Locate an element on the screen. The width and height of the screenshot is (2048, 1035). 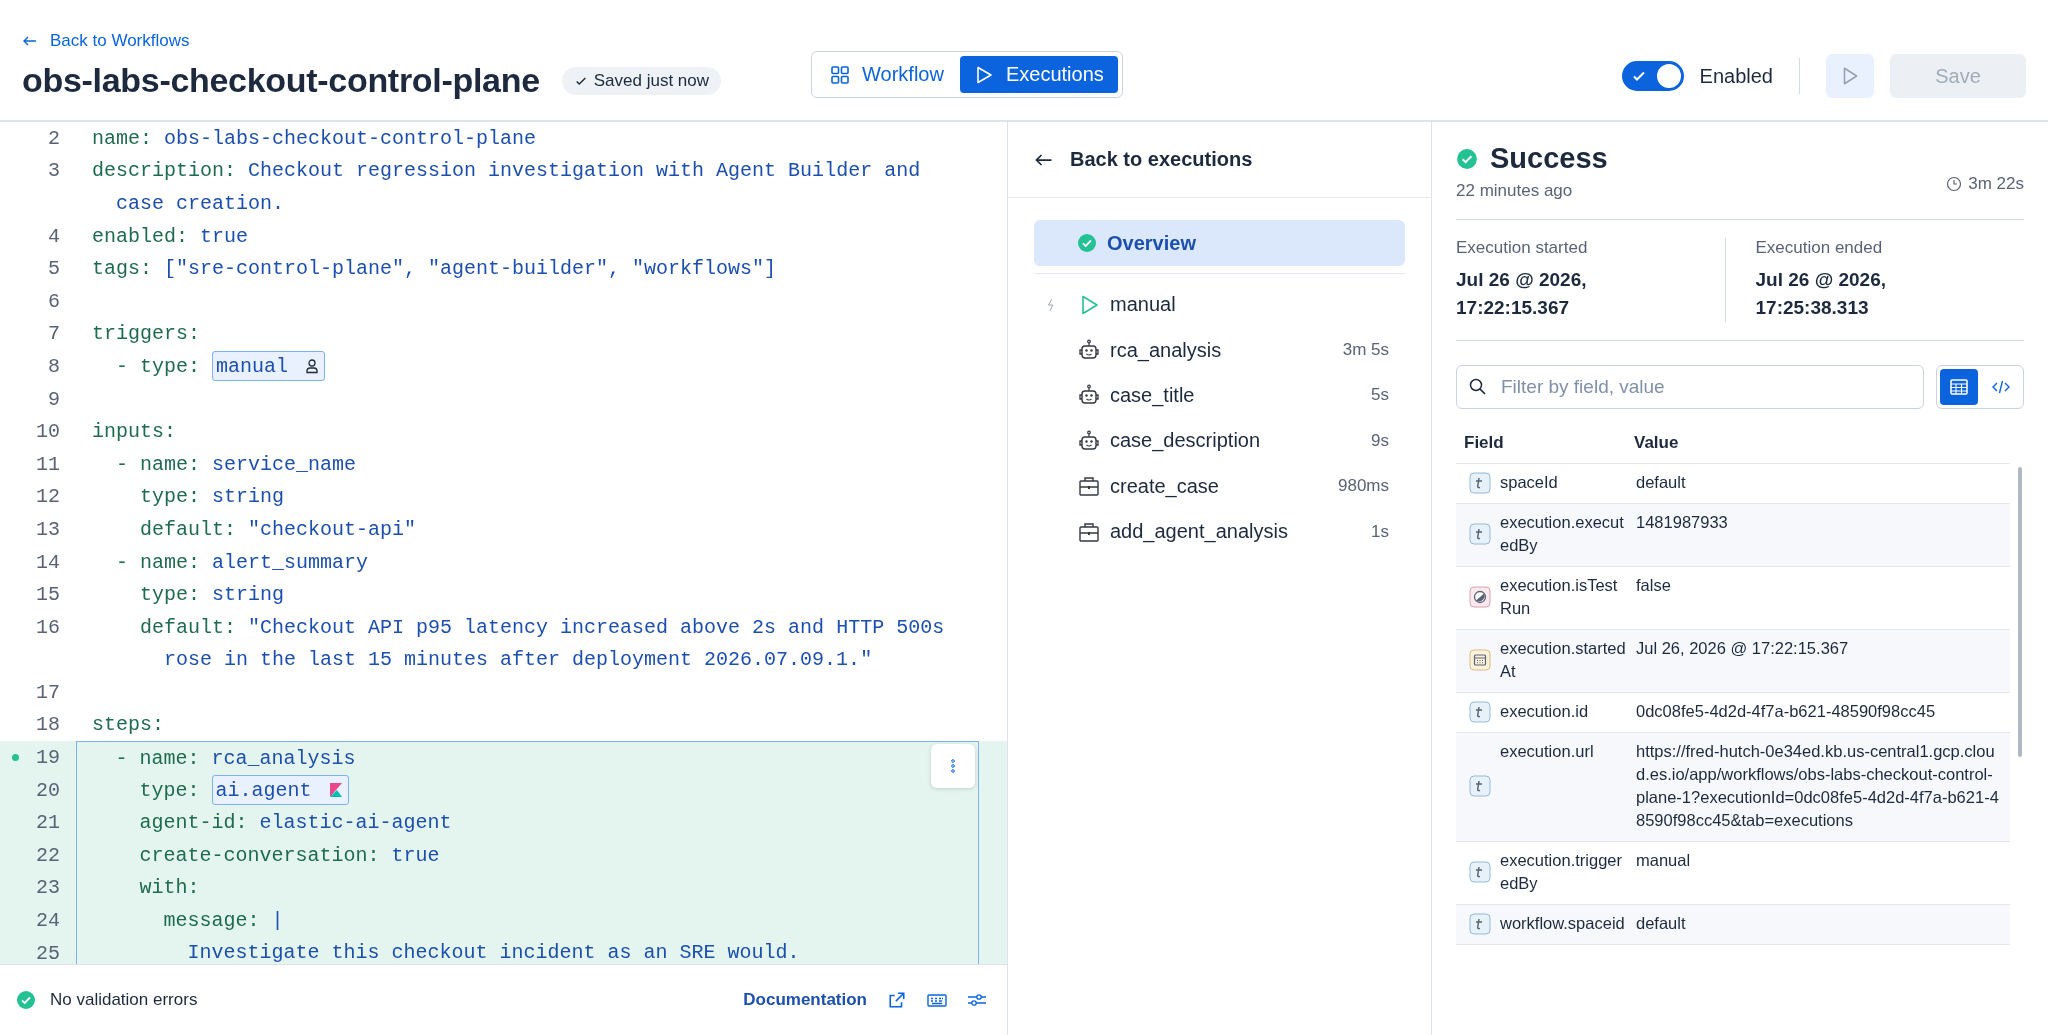
step-name: rca_analysis is located at coordinates (1221, 350).